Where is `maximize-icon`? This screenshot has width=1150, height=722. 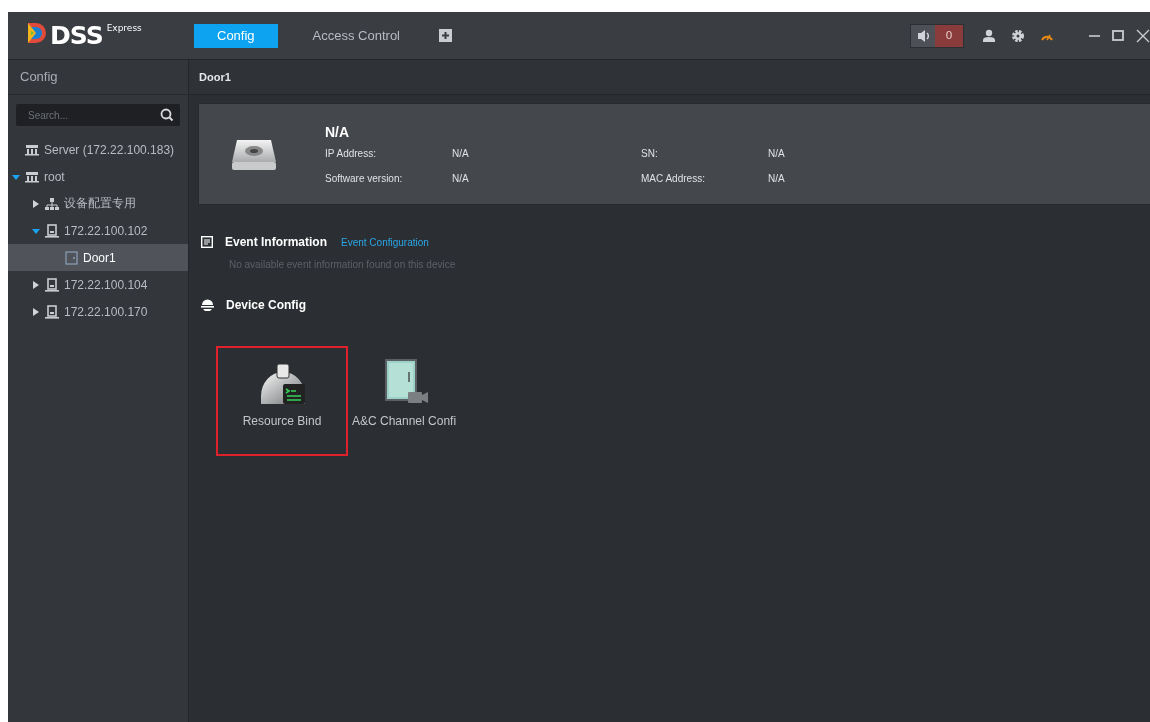
maximize-icon is located at coordinates (1118, 35).